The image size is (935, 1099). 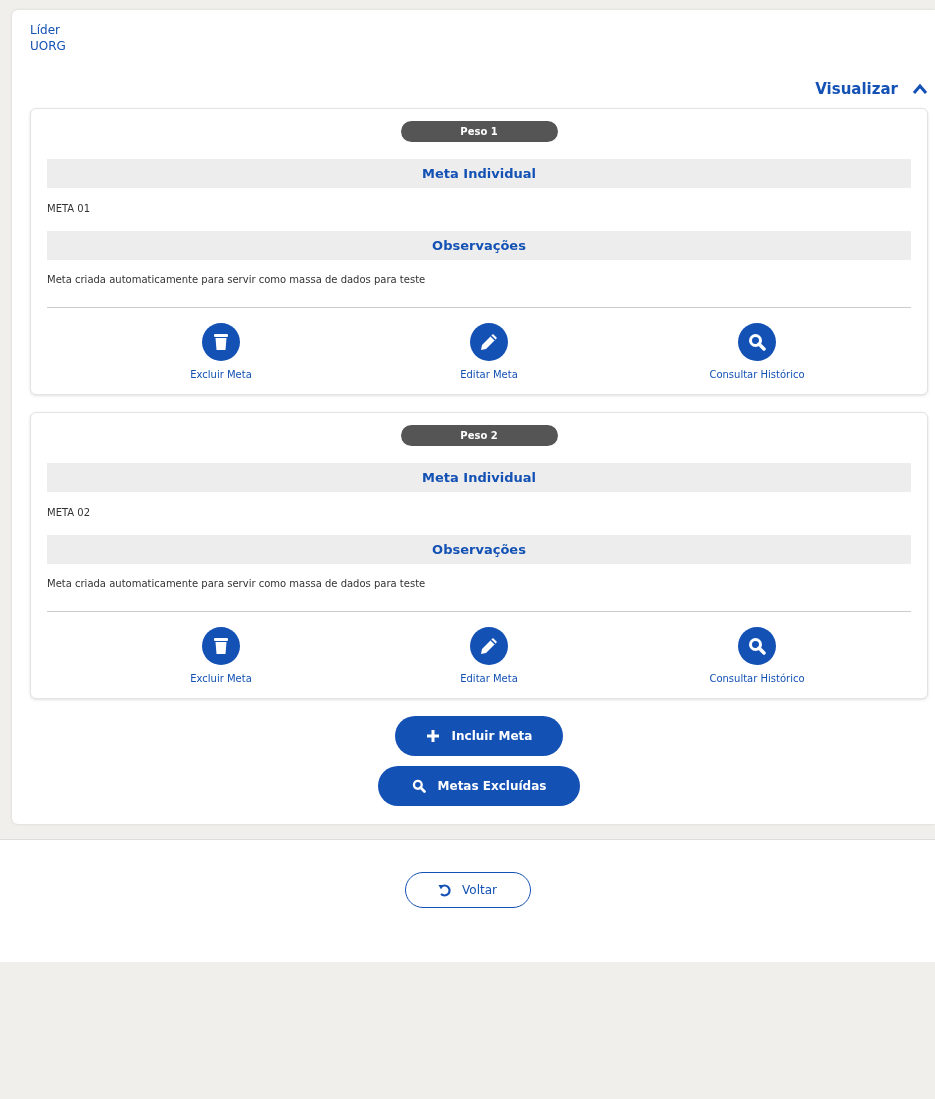 What do you see at coordinates (467, 890) in the screenshot?
I see `back-button: Voltar` at bounding box center [467, 890].